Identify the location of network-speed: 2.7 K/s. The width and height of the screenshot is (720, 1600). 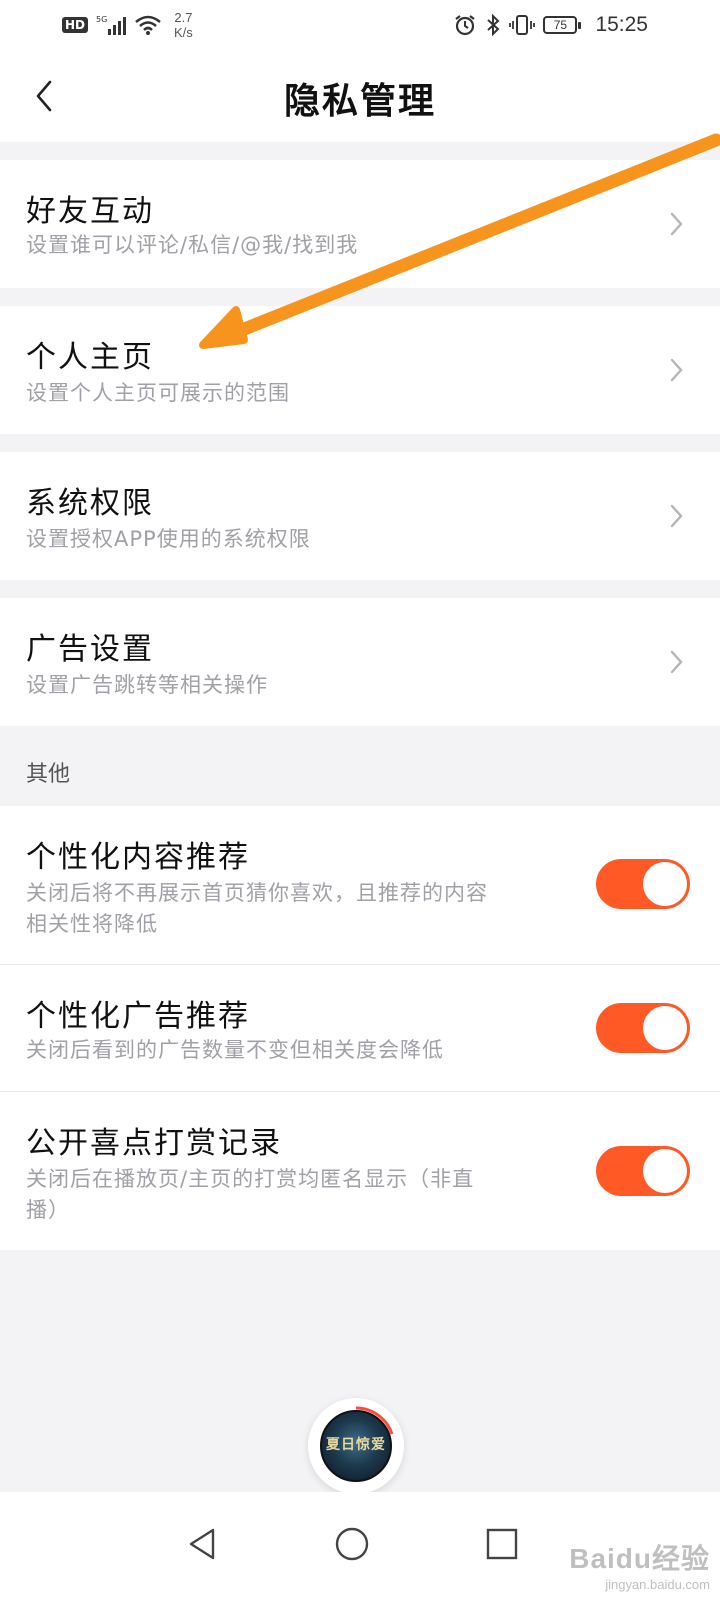
(183, 25).